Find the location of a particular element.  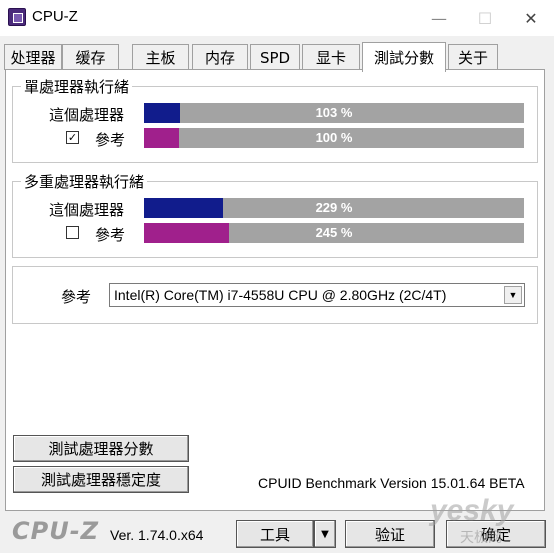

tab-graphics: 显卡 is located at coordinates (331, 57).